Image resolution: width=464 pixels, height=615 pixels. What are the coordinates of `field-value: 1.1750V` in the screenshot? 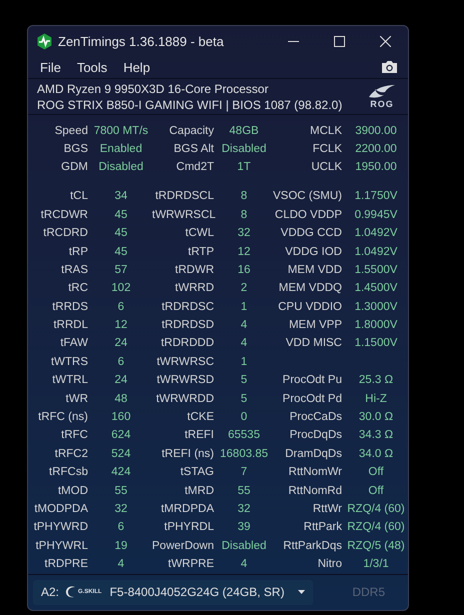 It's located at (376, 196).